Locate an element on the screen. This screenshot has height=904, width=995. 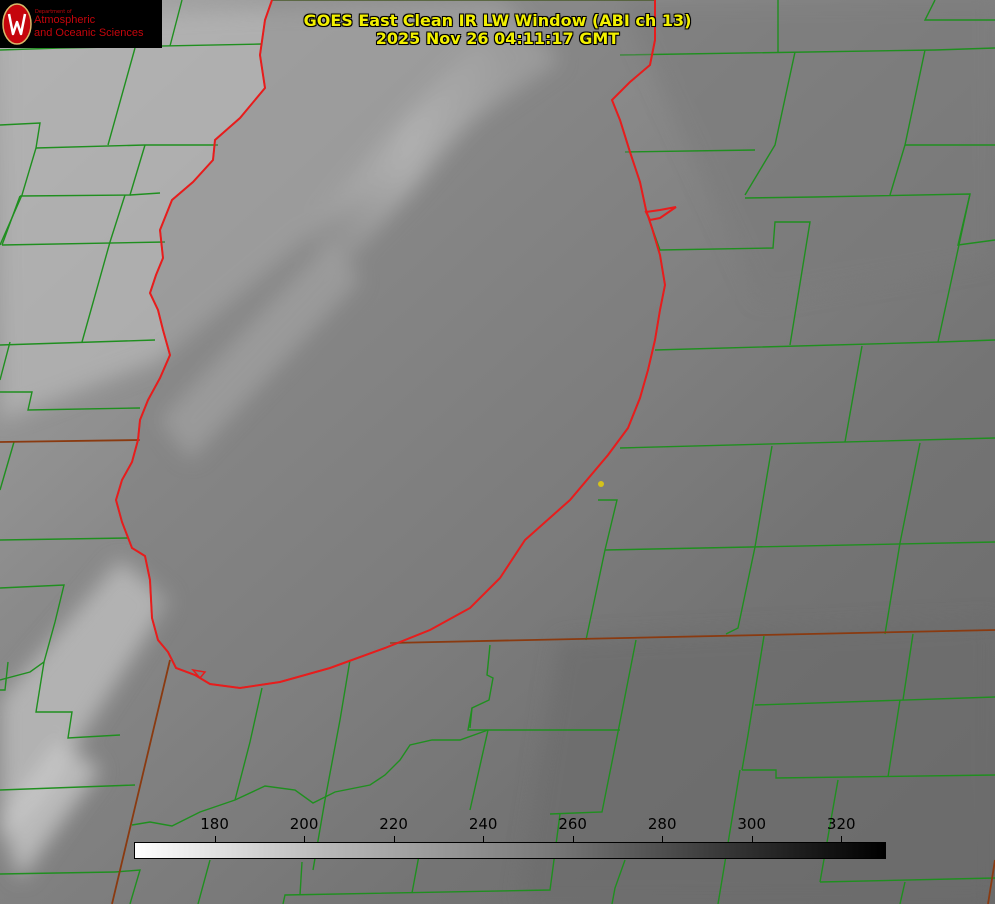
colorbar-tick-label: 260 is located at coordinates (572, 824).